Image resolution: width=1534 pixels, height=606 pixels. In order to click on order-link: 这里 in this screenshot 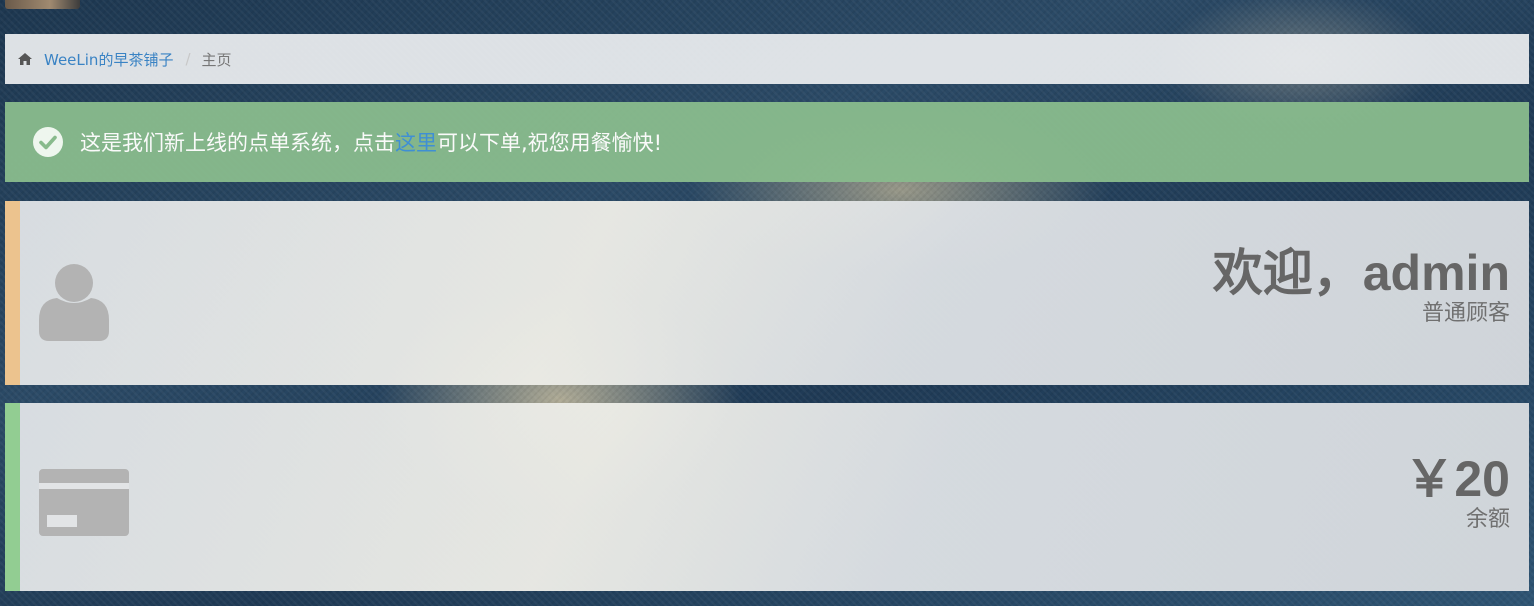, I will do `click(416, 142)`.